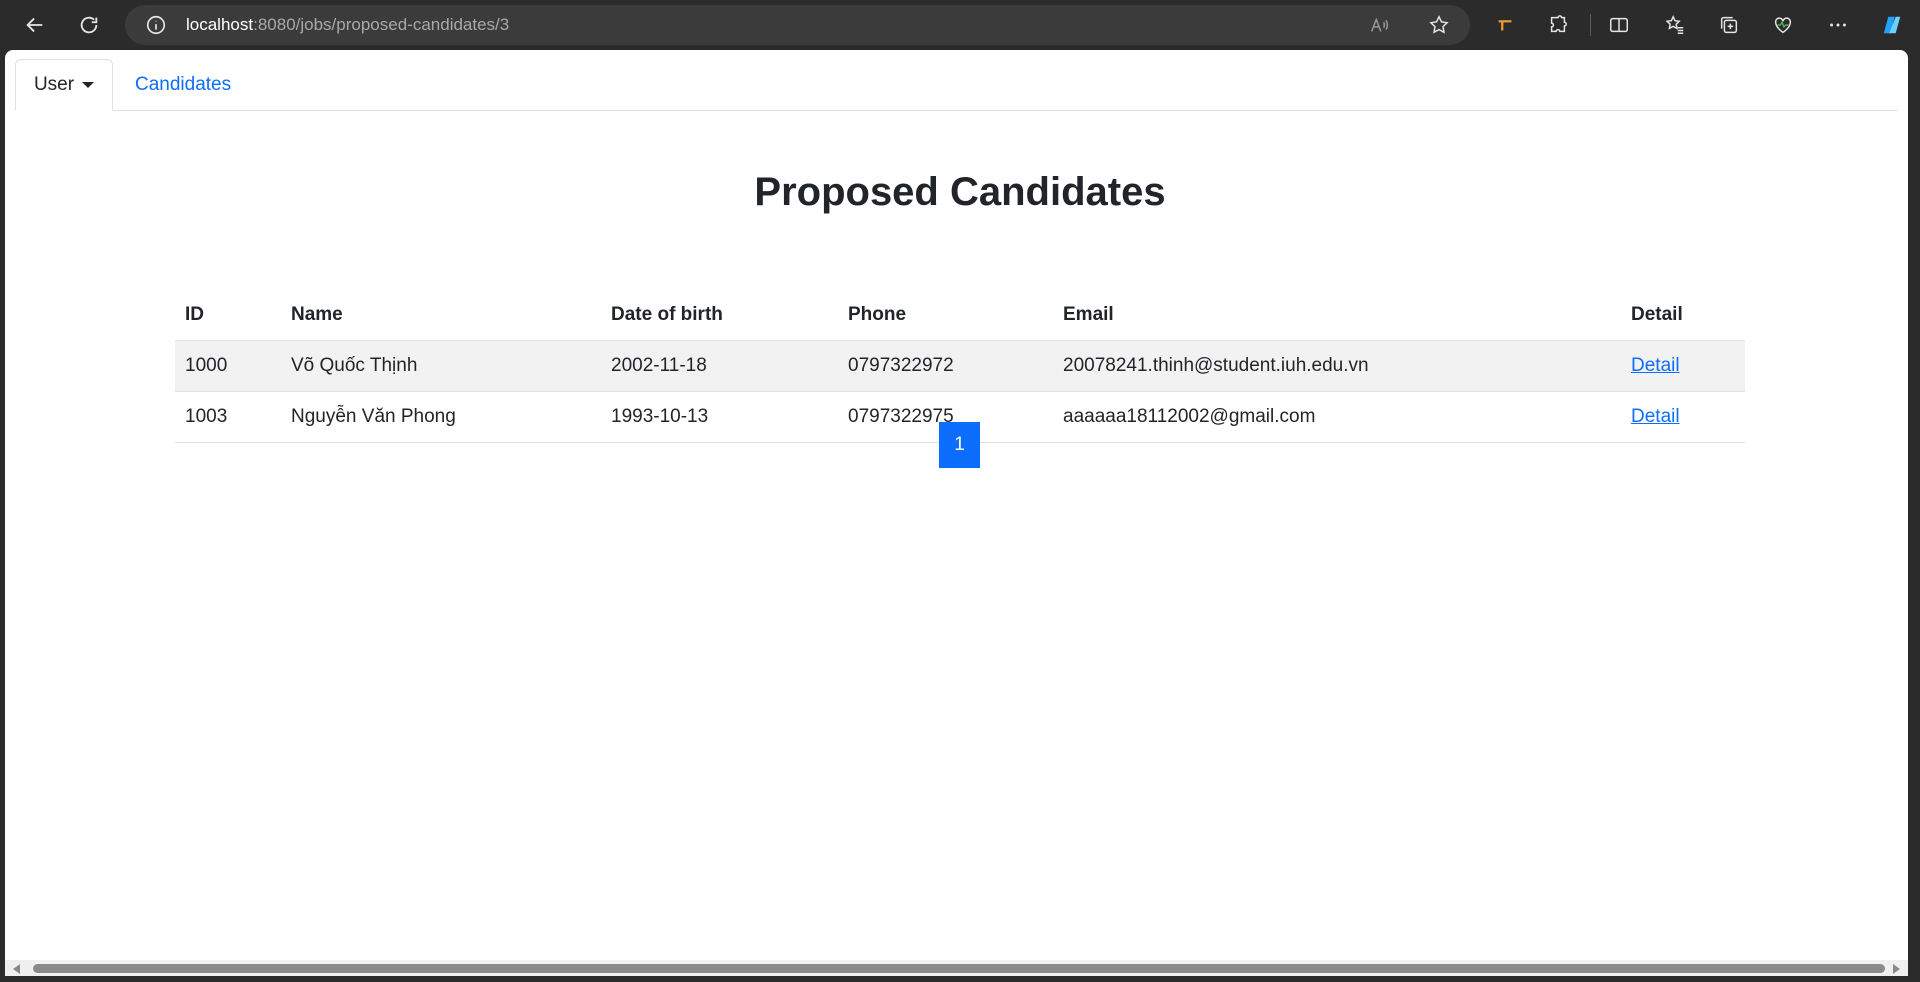 The height and width of the screenshot is (982, 1920). I want to click on arrow-left-icon, so click(34, 25).